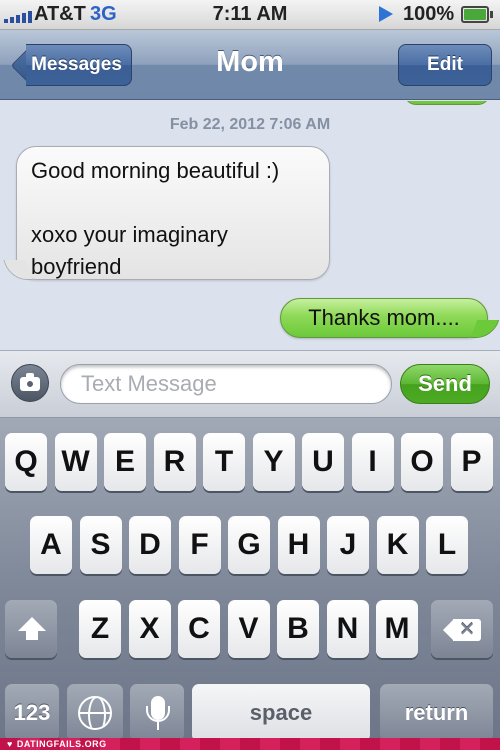  What do you see at coordinates (386, 14) in the screenshot?
I see `location-arrow-icon` at bounding box center [386, 14].